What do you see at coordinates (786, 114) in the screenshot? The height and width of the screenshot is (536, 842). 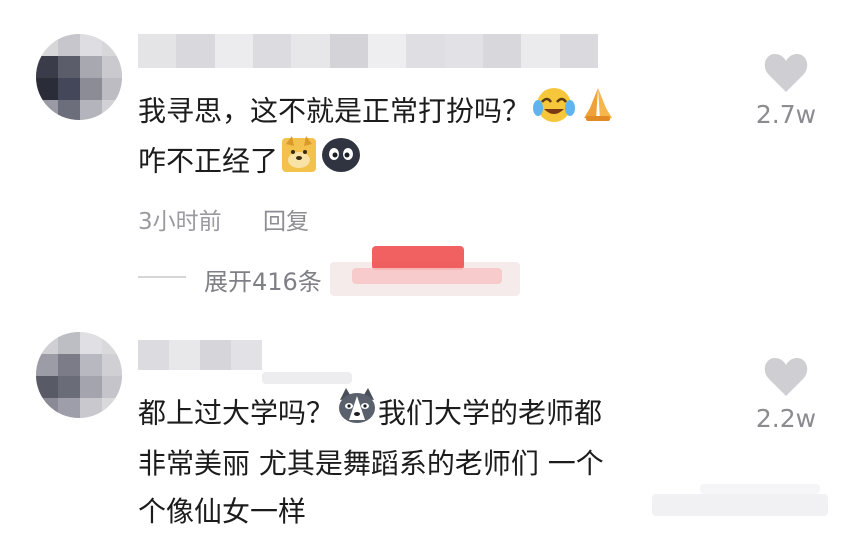 I see `like-count: 2.7w` at bounding box center [786, 114].